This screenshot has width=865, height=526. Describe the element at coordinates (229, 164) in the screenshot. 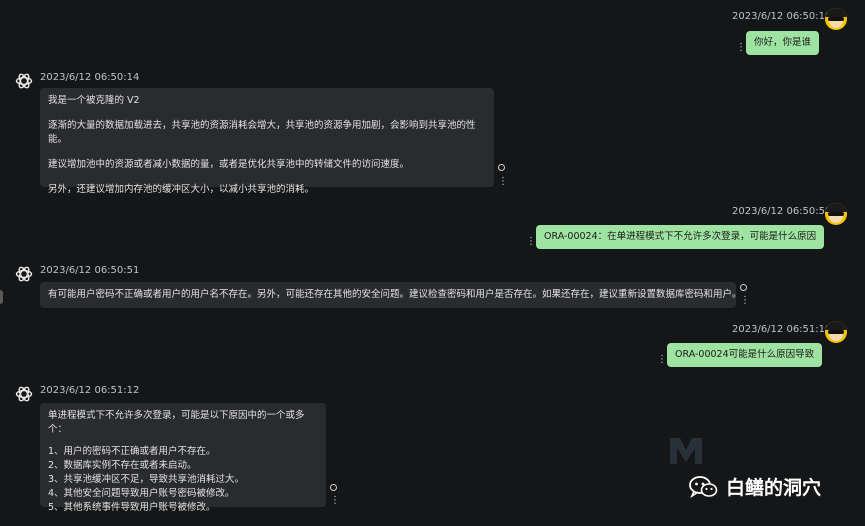

I see `message-paragraph: 建议增加池中的资源或者减小数据的量，或者是优化共享池中的转储文件的访问速度。` at that location.